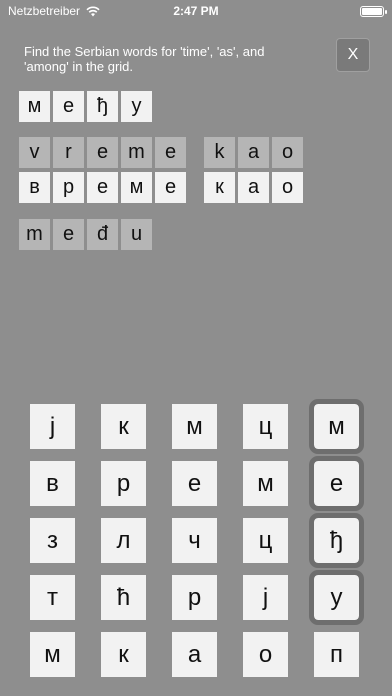 The height and width of the screenshot is (696, 392). Describe the element at coordinates (44, 11) in the screenshot. I see `carrier-label: Netzbetreiber` at that location.